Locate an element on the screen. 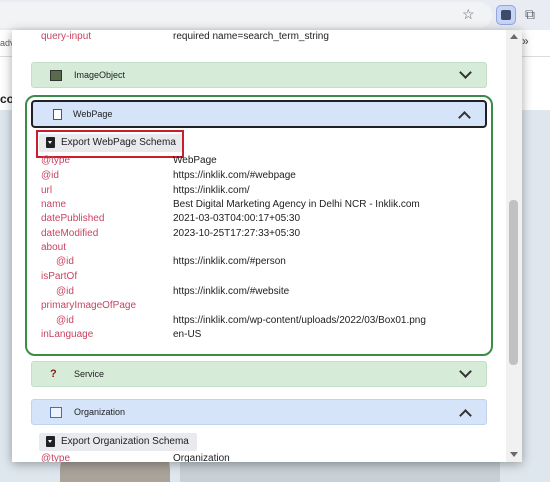 The image size is (550, 482). schema-key: isPartOf is located at coordinates (59, 276).